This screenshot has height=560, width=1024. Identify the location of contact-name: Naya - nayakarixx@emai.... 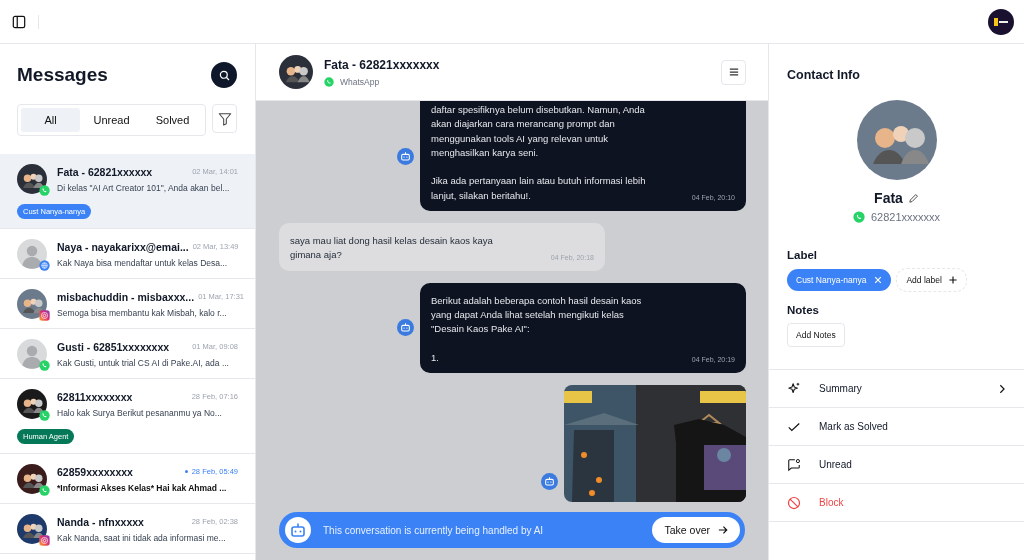
(123, 246).